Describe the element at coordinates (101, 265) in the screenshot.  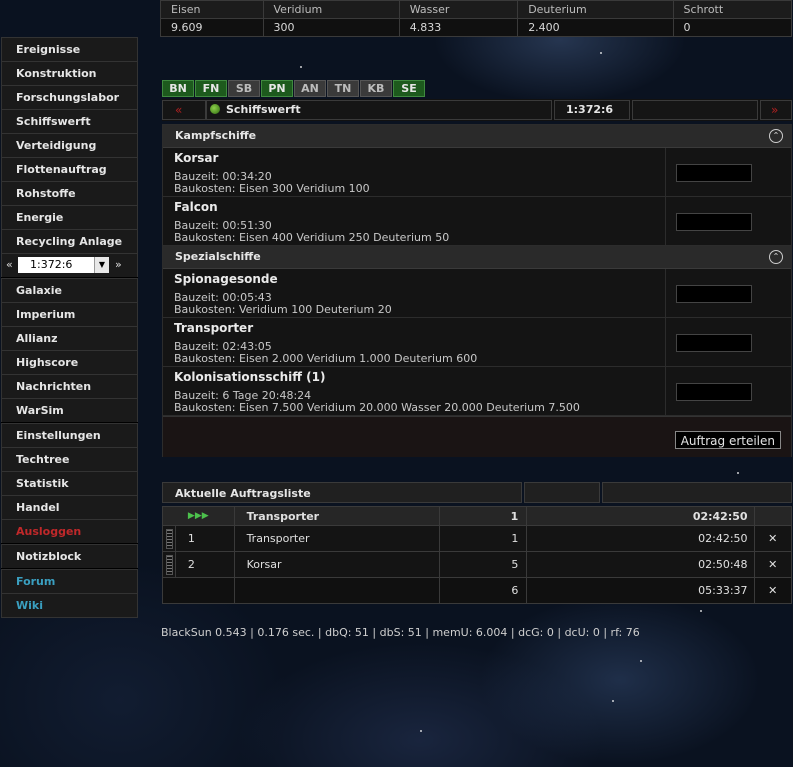
I see `chevron-down-icon: ▼` at that location.